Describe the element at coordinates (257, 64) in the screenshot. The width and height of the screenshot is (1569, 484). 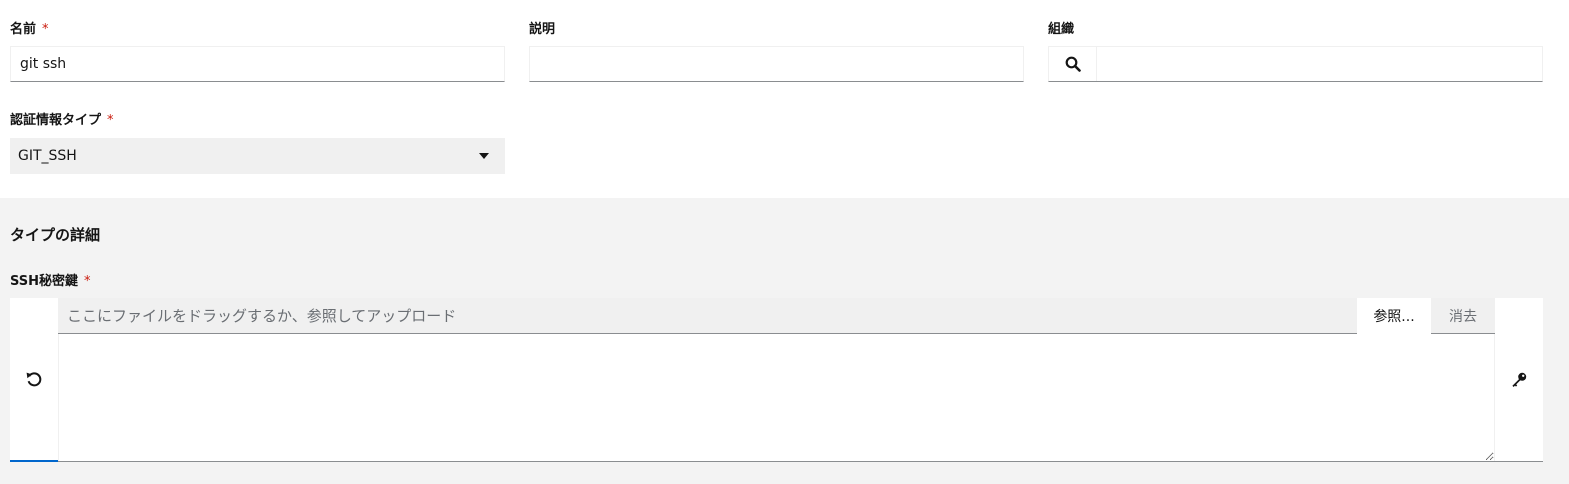
I see `name-input` at that location.